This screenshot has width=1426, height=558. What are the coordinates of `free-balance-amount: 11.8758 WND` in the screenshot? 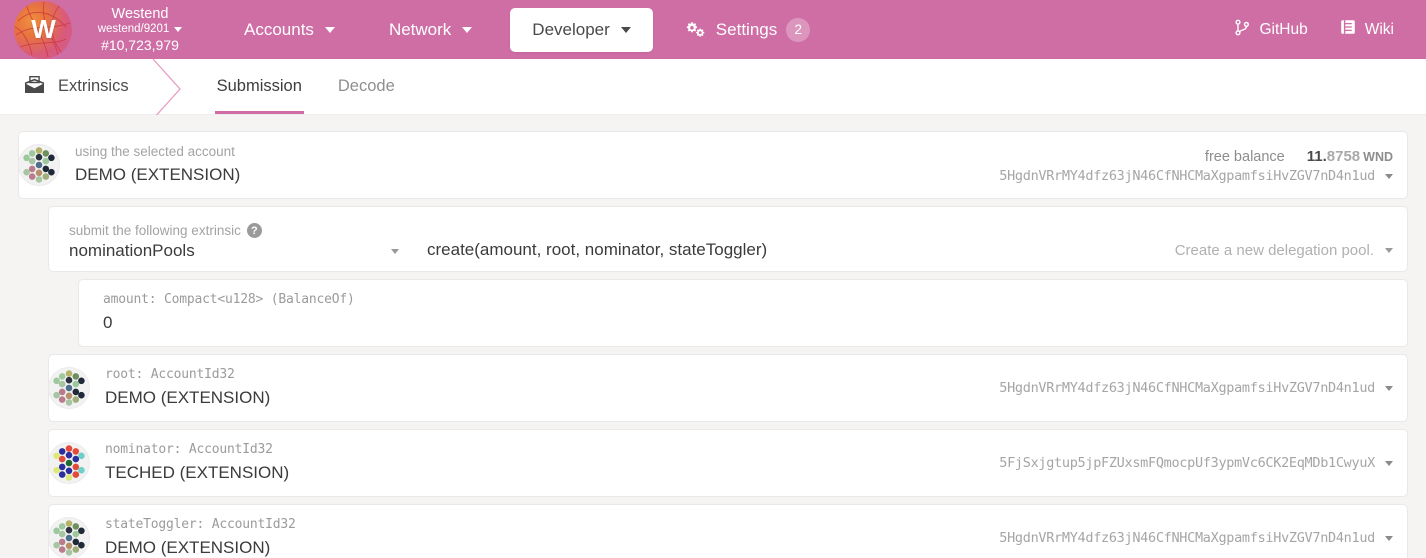 It's located at (1350, 157).